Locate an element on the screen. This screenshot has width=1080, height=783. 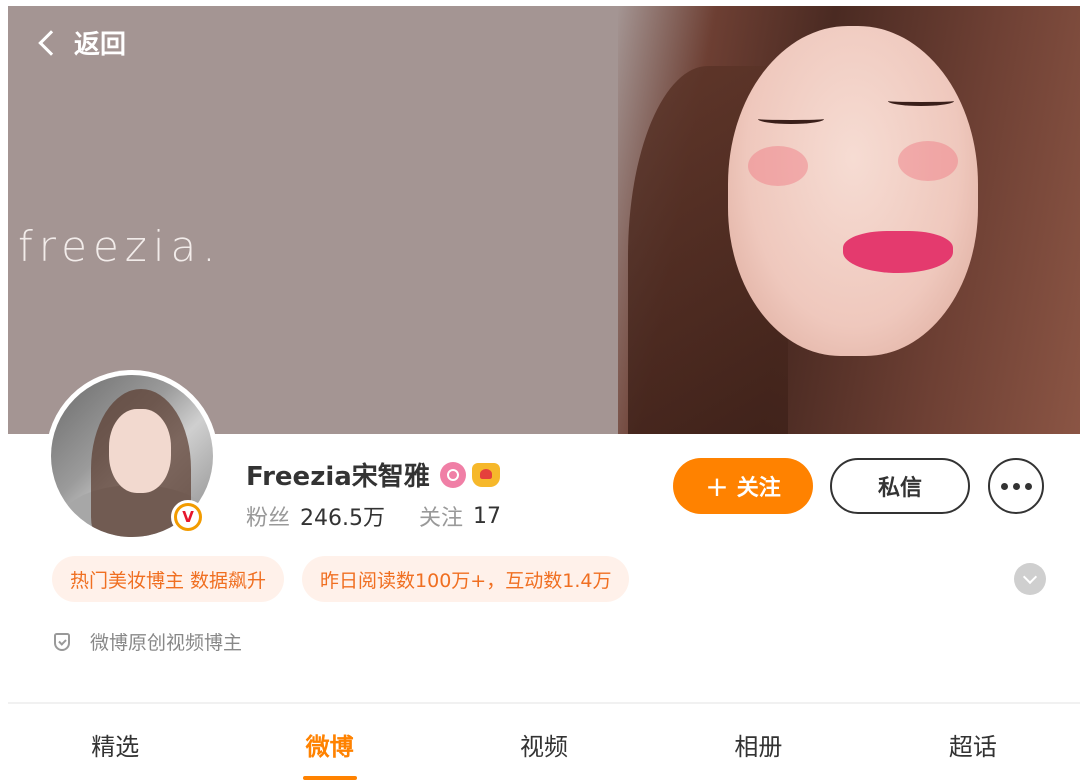
shield-icon is located at coordinates (62, 641).